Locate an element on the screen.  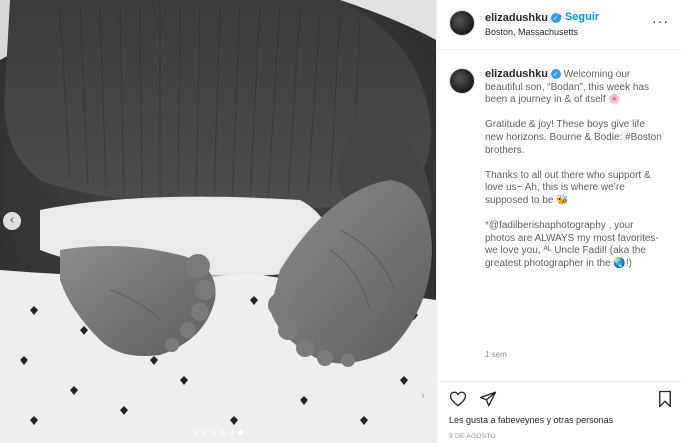
username-link: elizadushku ✓ is located at coordinates (523, 18).